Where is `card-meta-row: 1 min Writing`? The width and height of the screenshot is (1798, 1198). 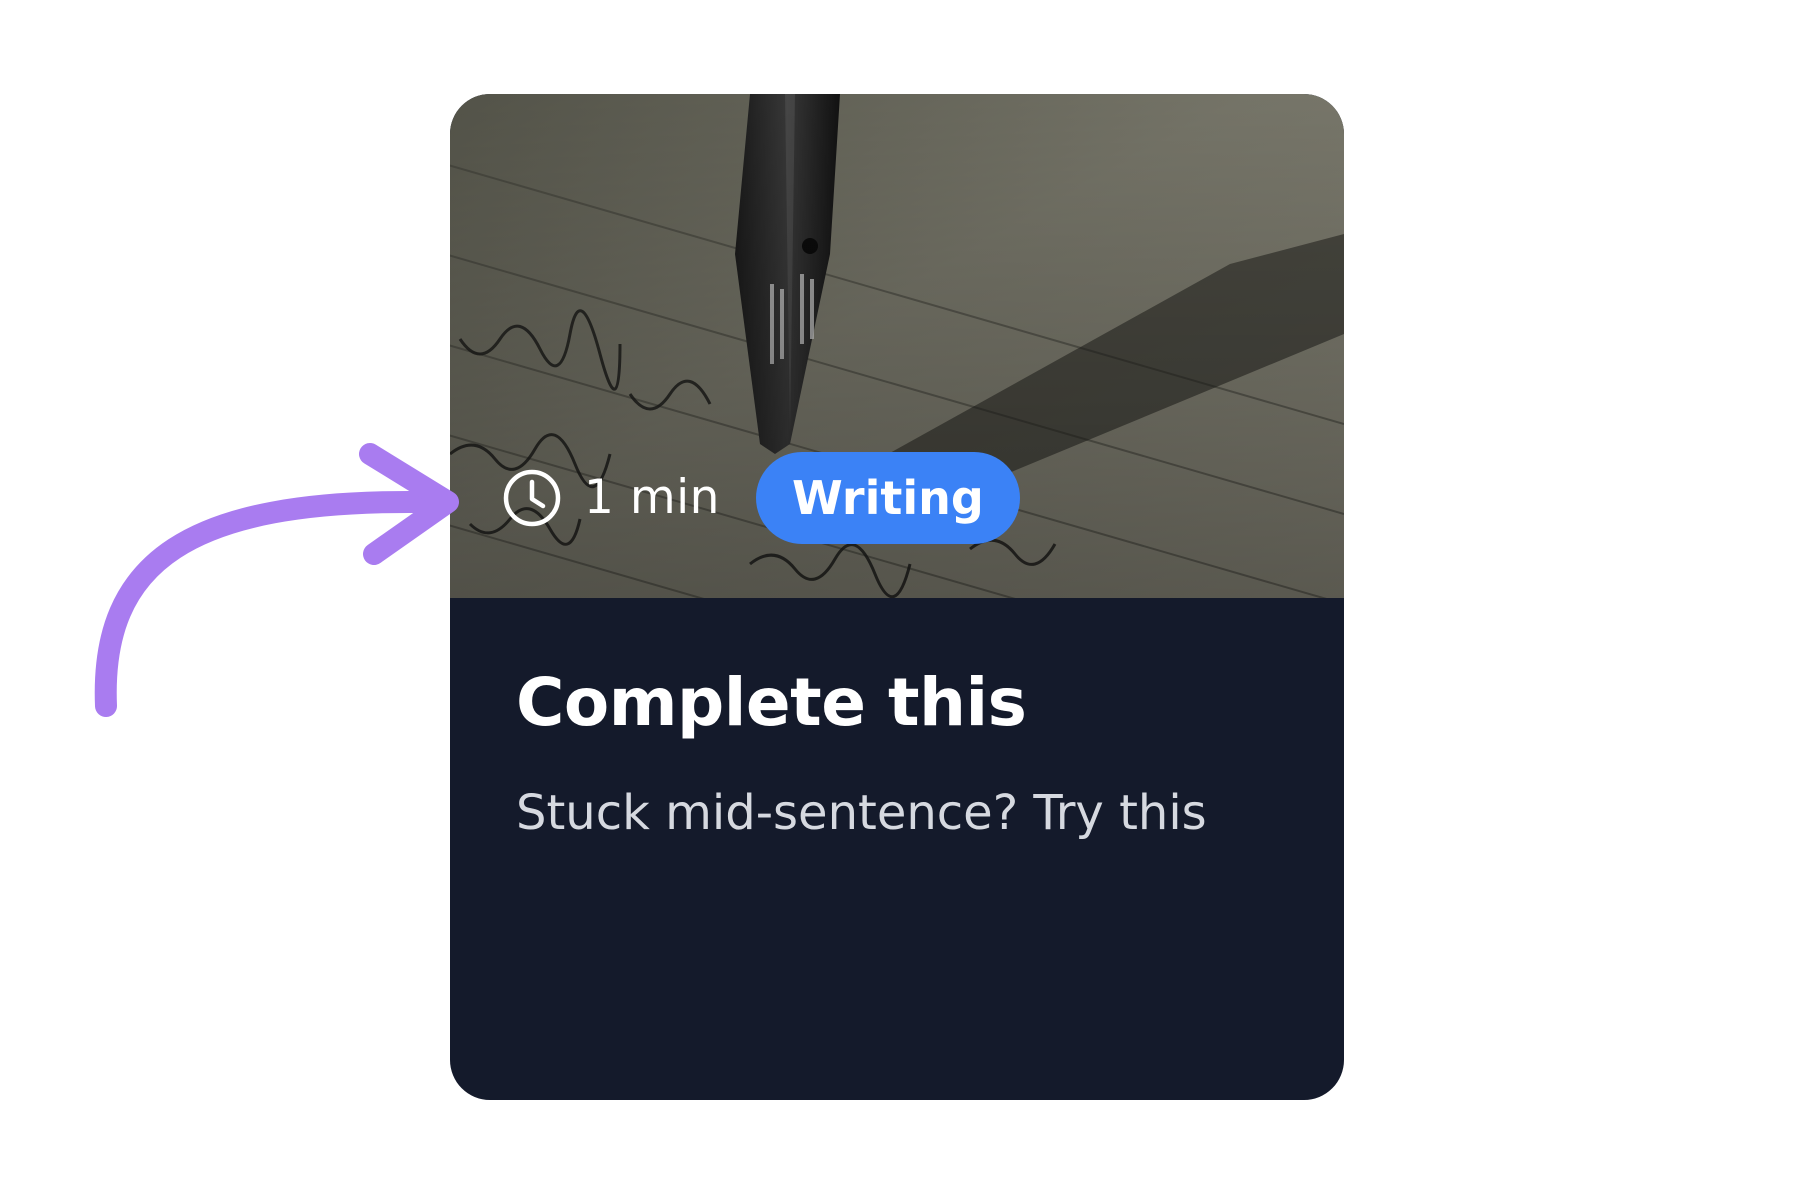 card-meta-row: 1 min Writing is located at coordinates (761, 498).